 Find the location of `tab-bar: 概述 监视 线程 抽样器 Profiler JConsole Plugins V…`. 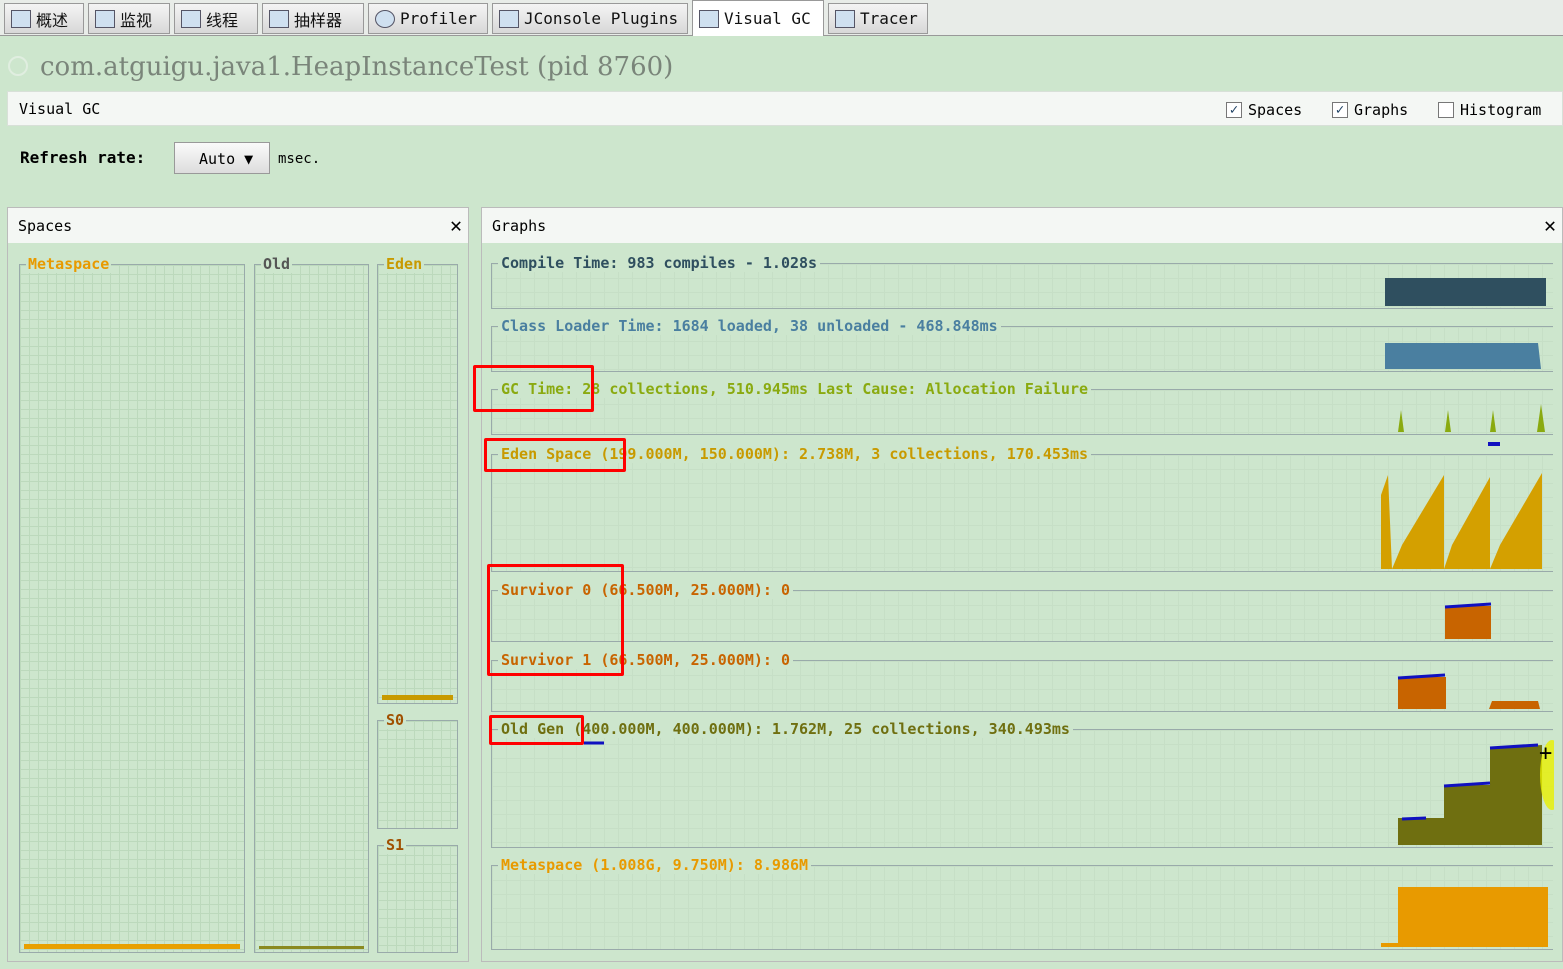

tab-bar: 概述 监视 线程 抽样器 Profiler JConsole Plugins V… is located at coordinates (781, 18).